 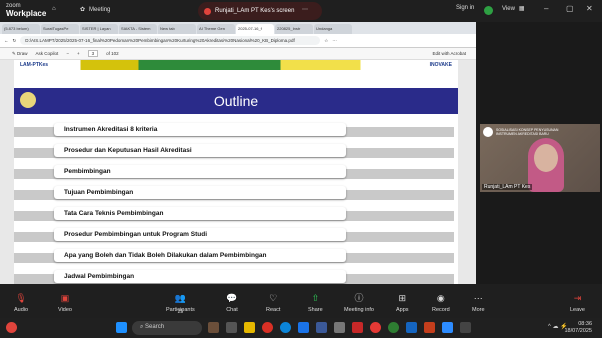 I want to click on leave-button: ⇥ Leave, so click(x=577, y=302).